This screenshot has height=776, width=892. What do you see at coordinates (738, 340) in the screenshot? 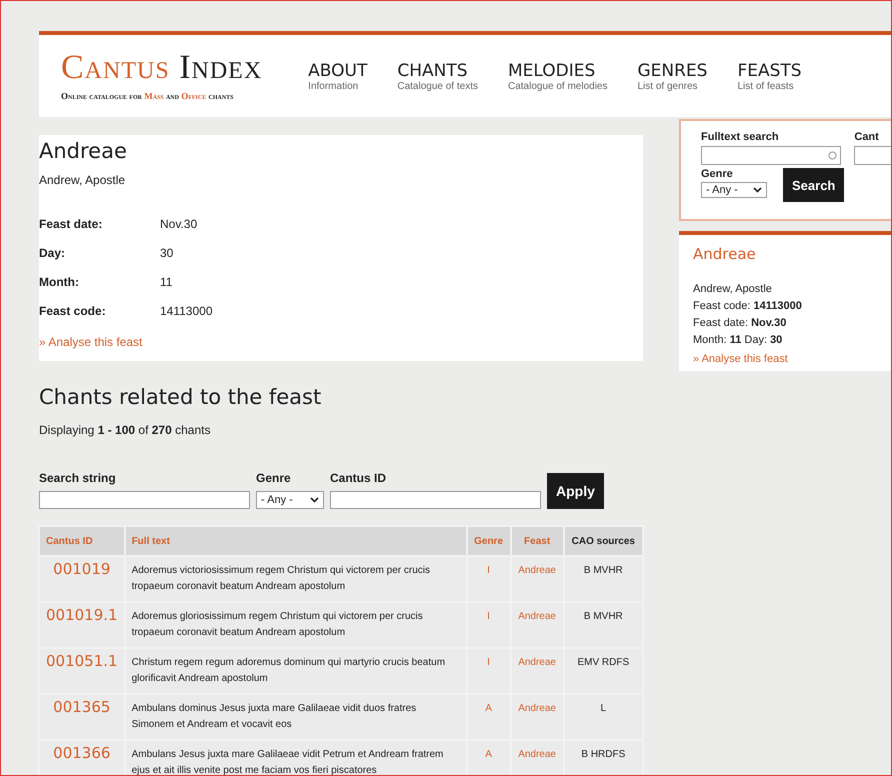
I see `feast-info: Month: 11 Day: 30` at bounding box center [738, 340].